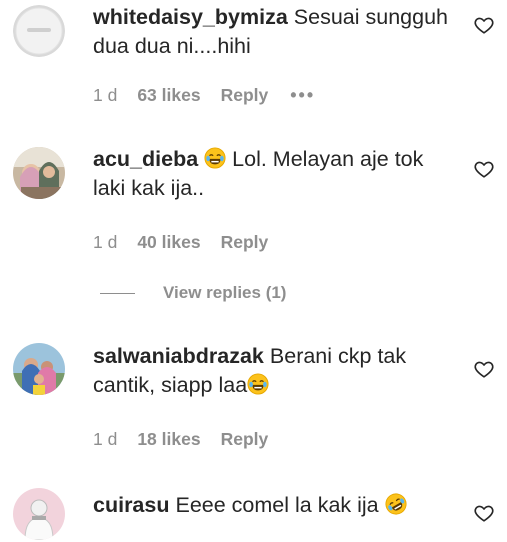 The height and width of the screenshot is (542, 507). I want to click on likes-count: 63 likes, so click(168, 95).